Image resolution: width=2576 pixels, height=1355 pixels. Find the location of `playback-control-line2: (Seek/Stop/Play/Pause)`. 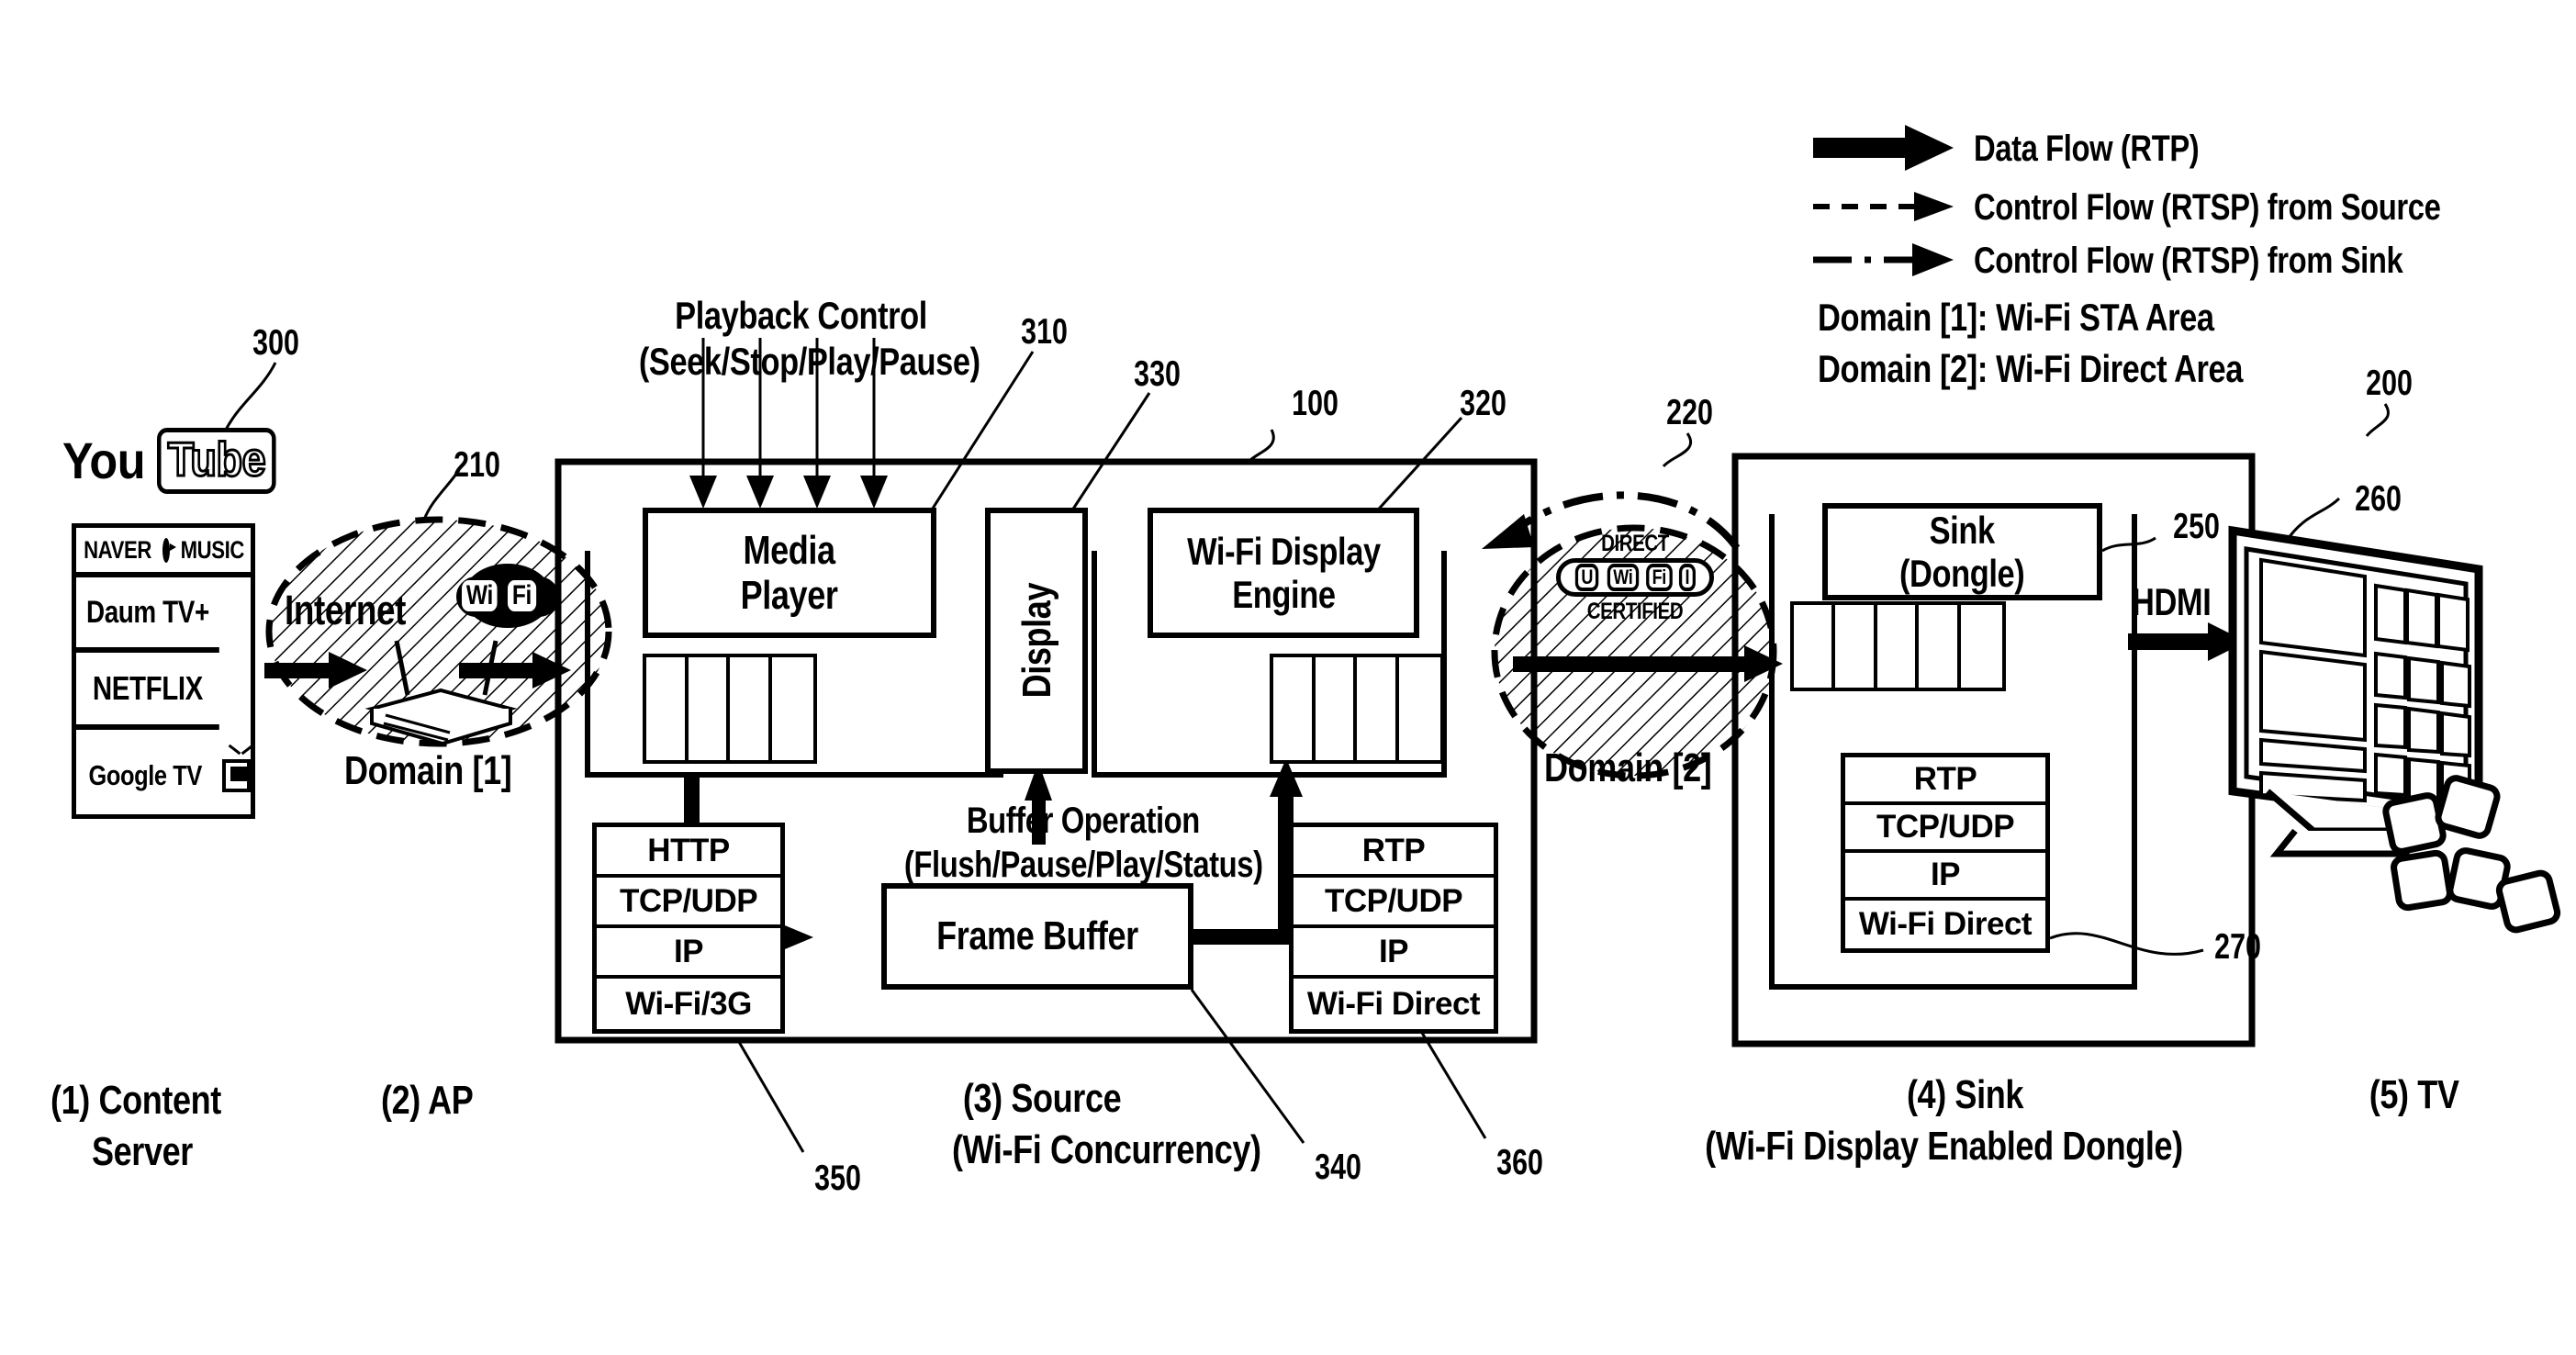

playback-control-line2: (Seek/Stop/Play/Pause) is located at coordinates (809, 361).